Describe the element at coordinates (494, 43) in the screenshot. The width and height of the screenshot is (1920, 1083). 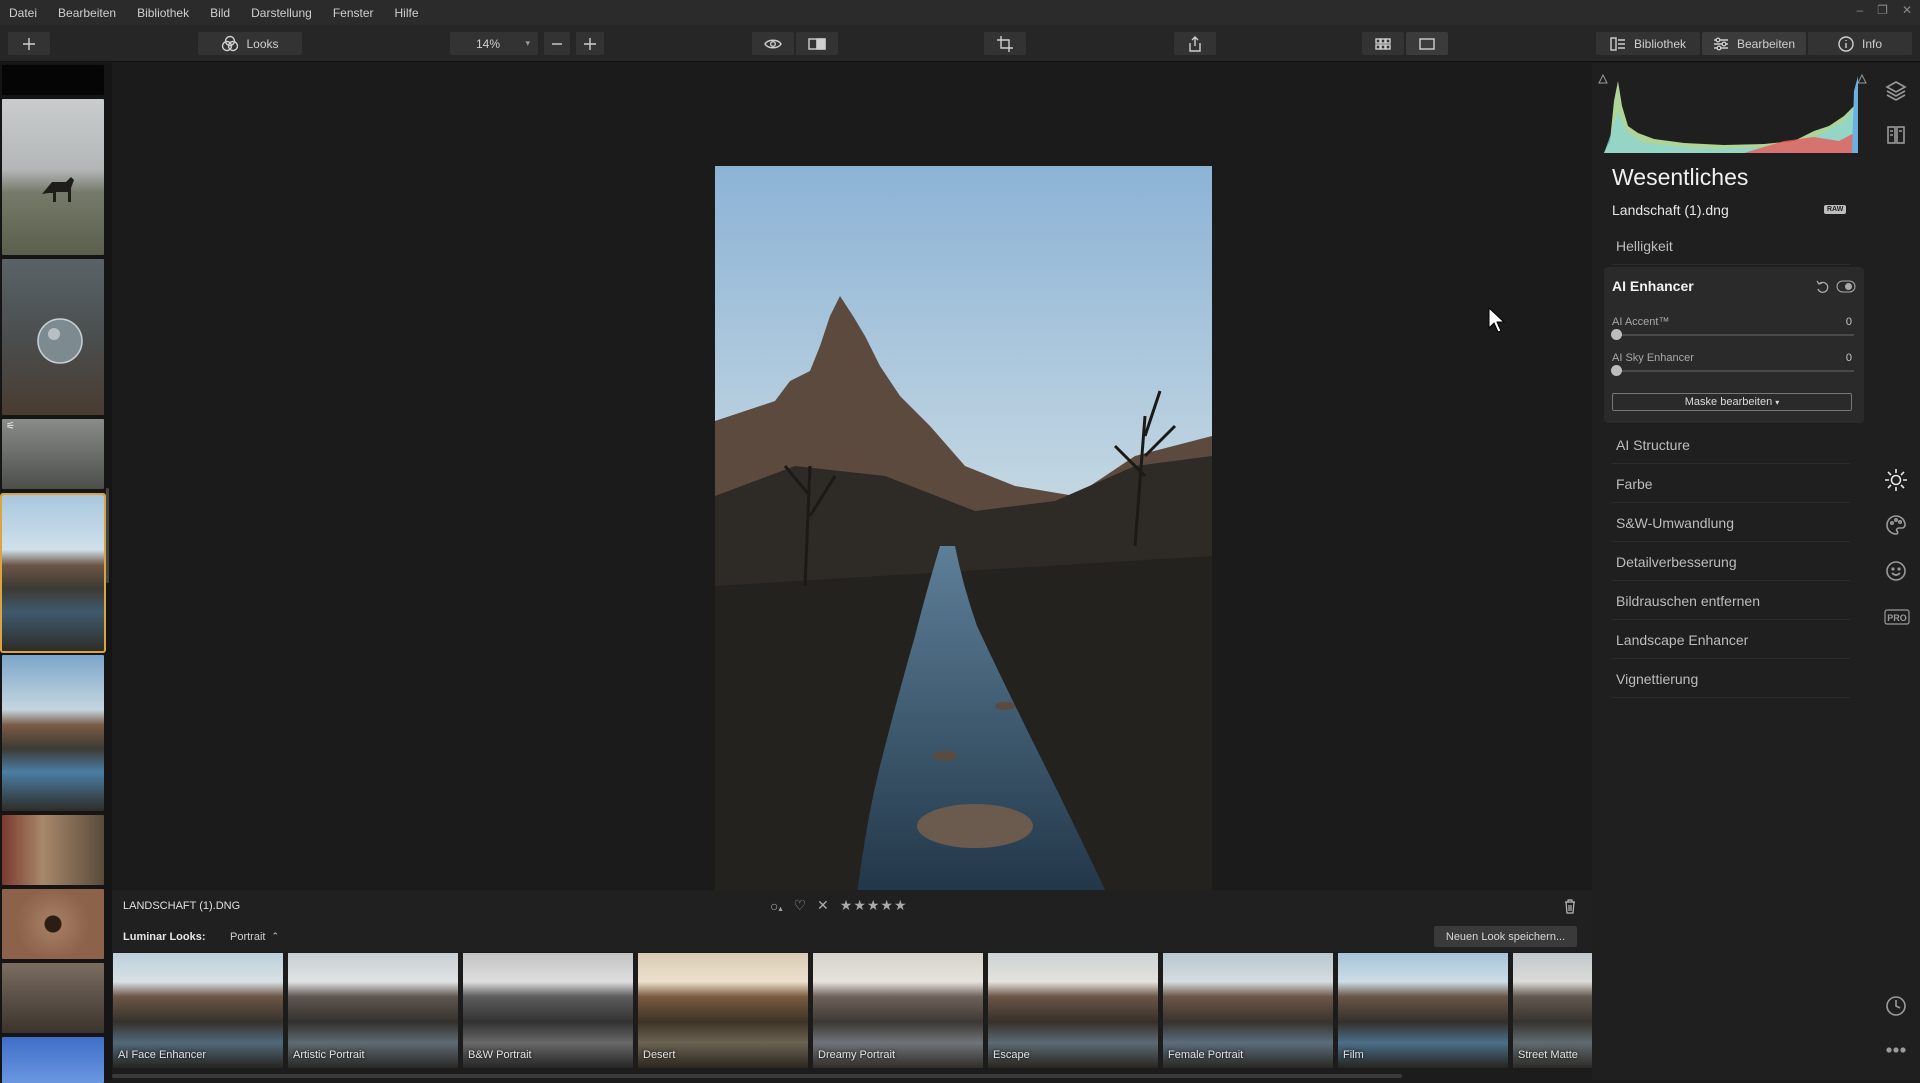
I see `zoom-select: 14% ▾` at that location.